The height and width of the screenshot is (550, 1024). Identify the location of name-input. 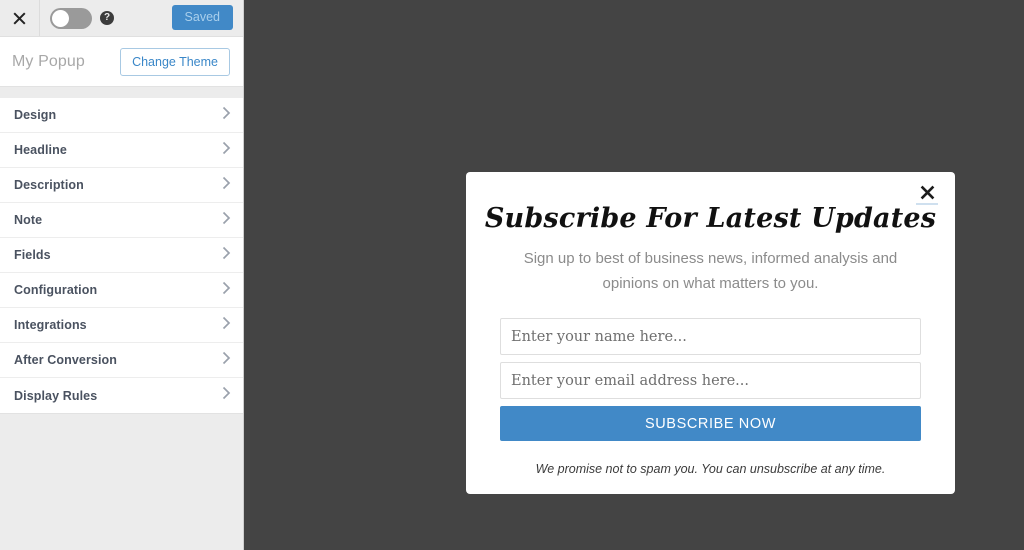
(710, 336).